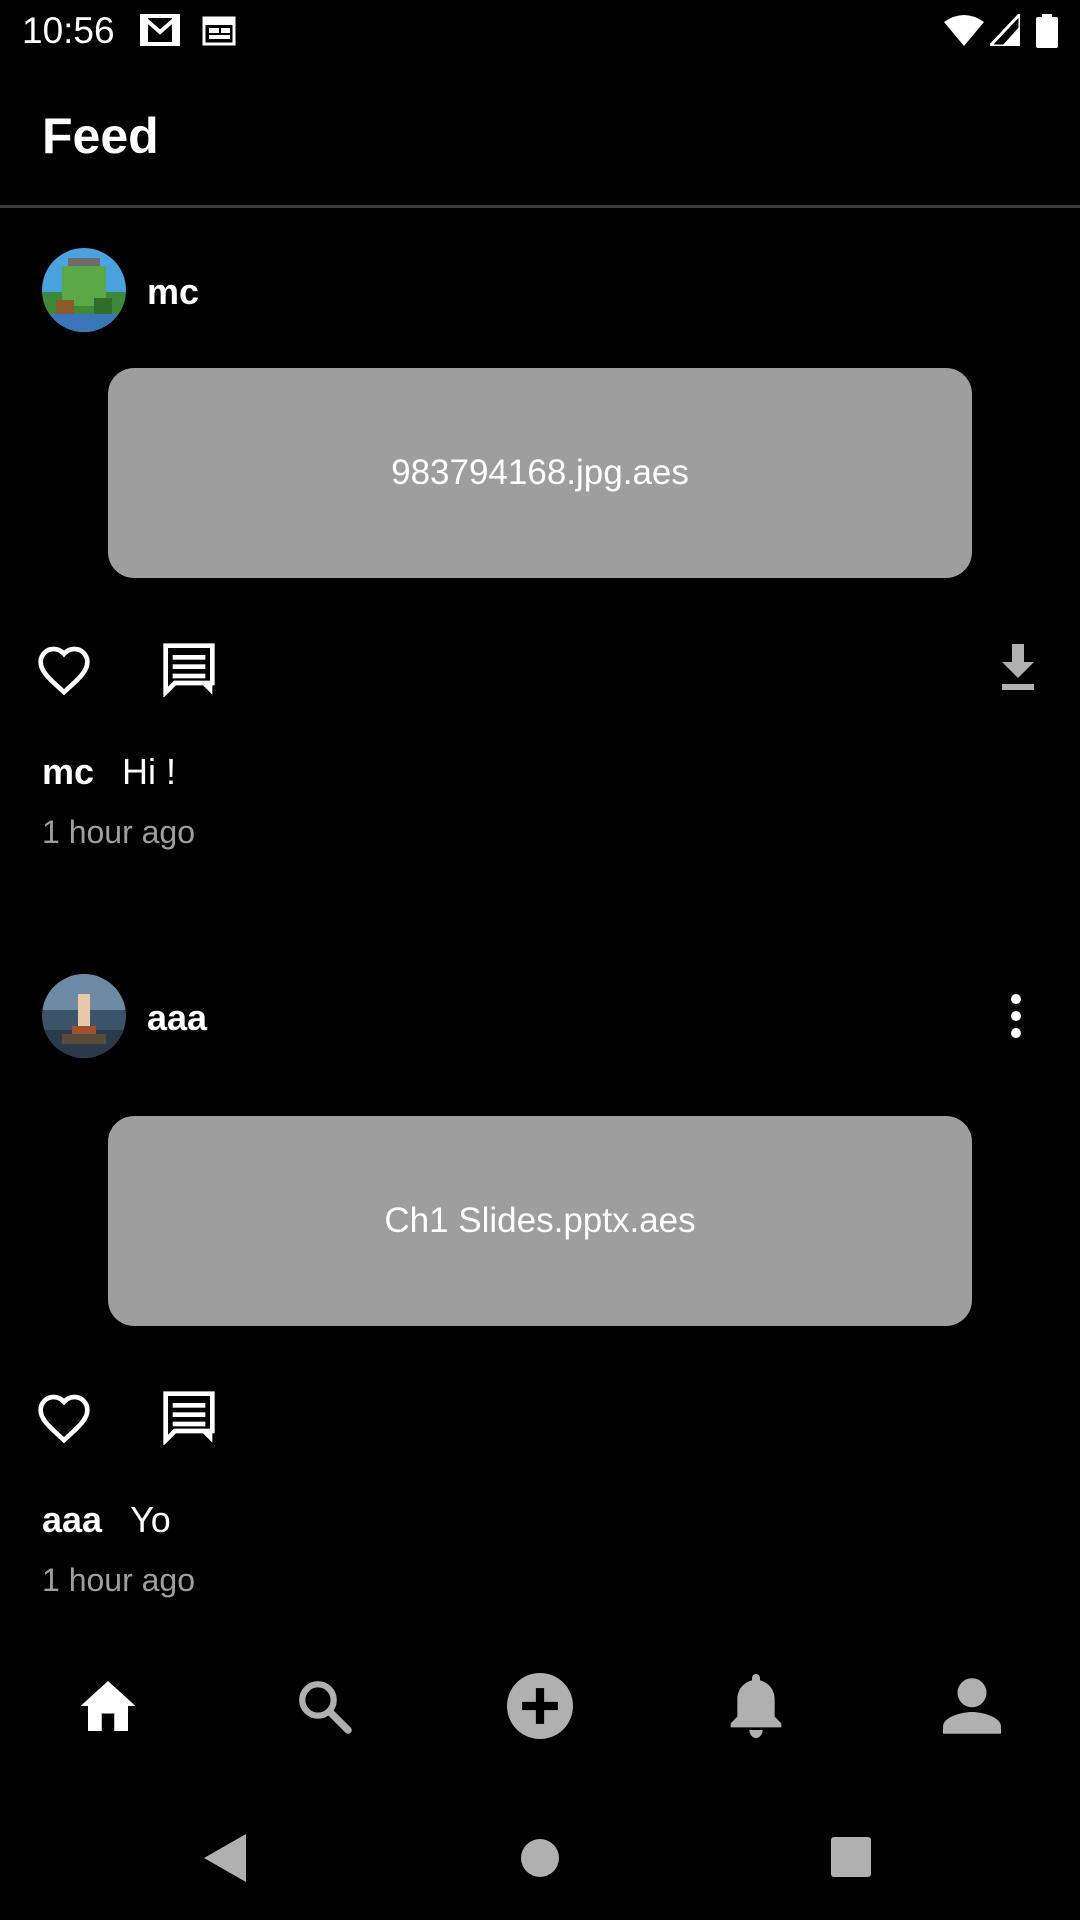 The image size is (1080, 1920). I want to click on nav-home, so click(108, 1708).